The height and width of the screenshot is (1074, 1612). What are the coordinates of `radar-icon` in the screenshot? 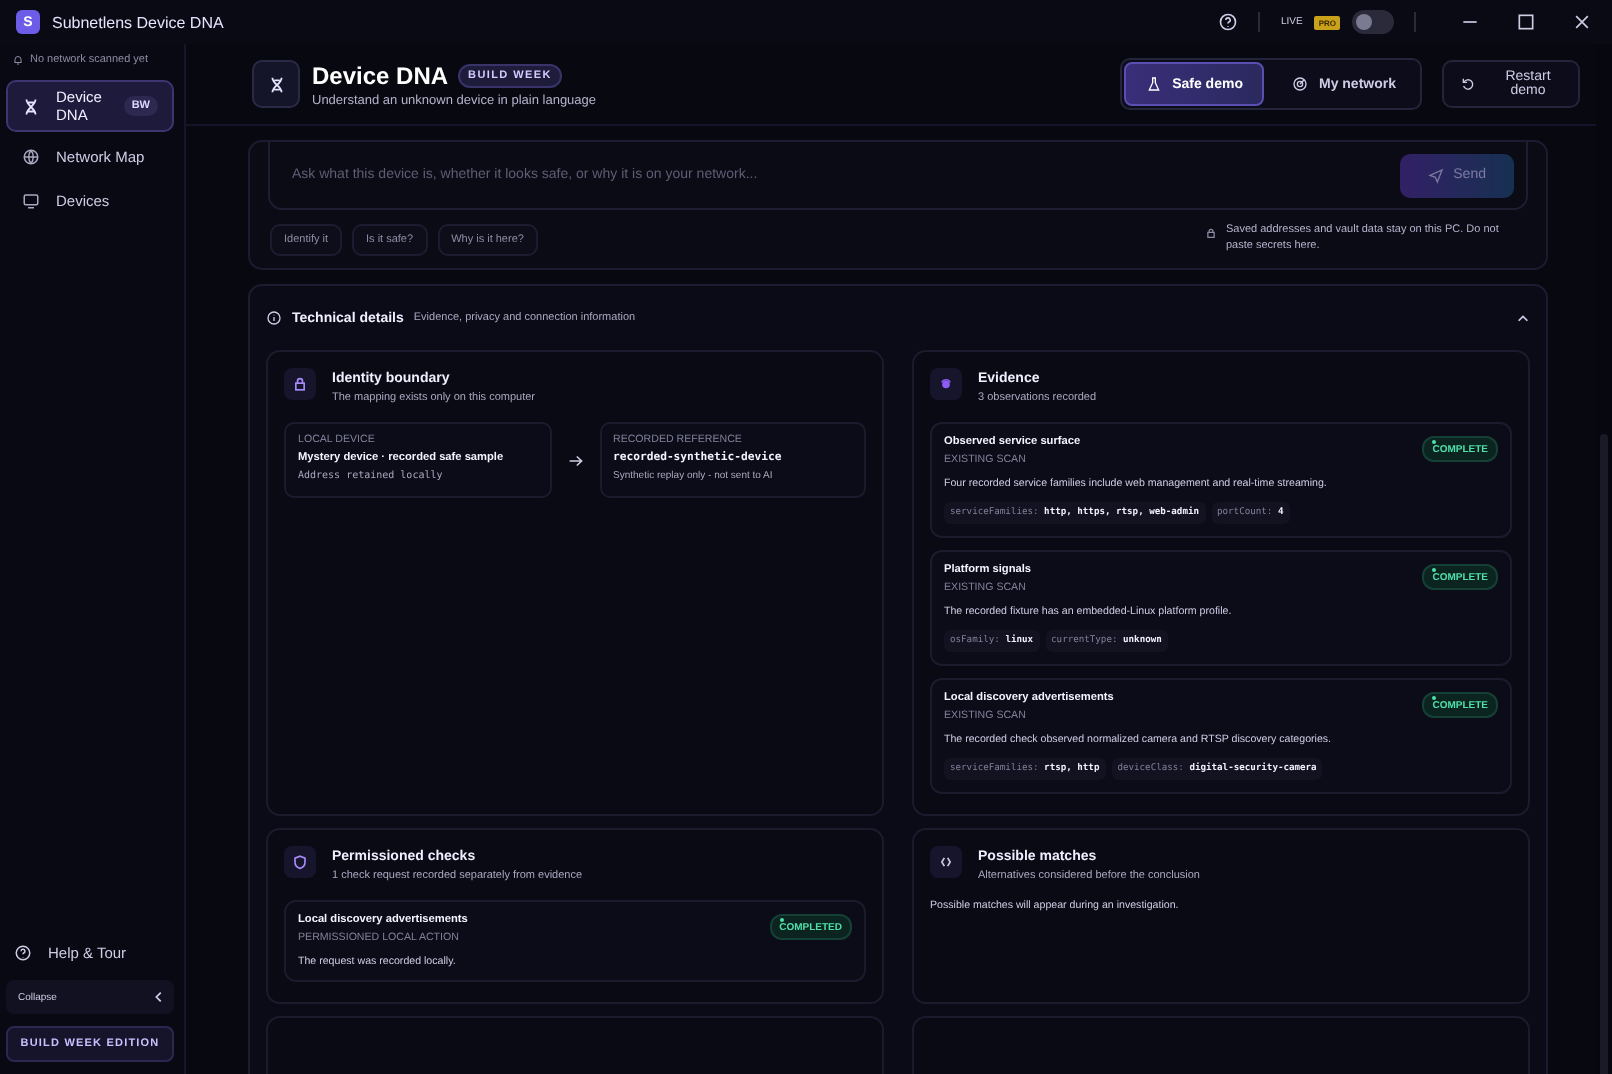 It's located at (1300, 84).